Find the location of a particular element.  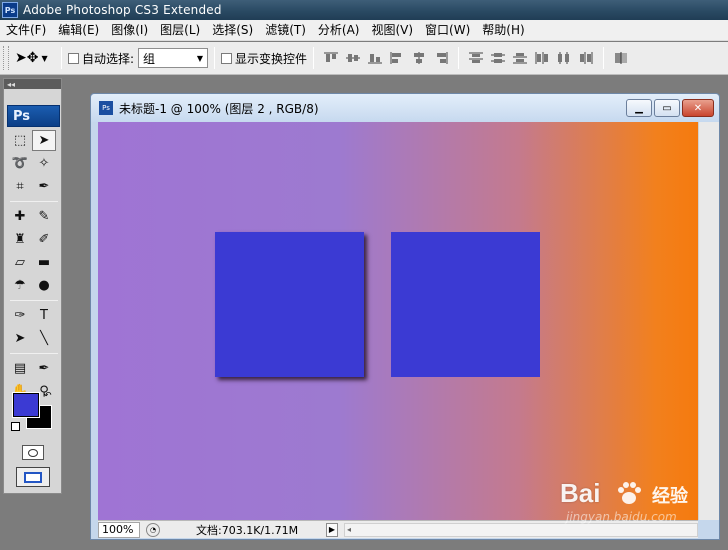

menu-layer: 图层(L) is located at coordinates (180, 30).